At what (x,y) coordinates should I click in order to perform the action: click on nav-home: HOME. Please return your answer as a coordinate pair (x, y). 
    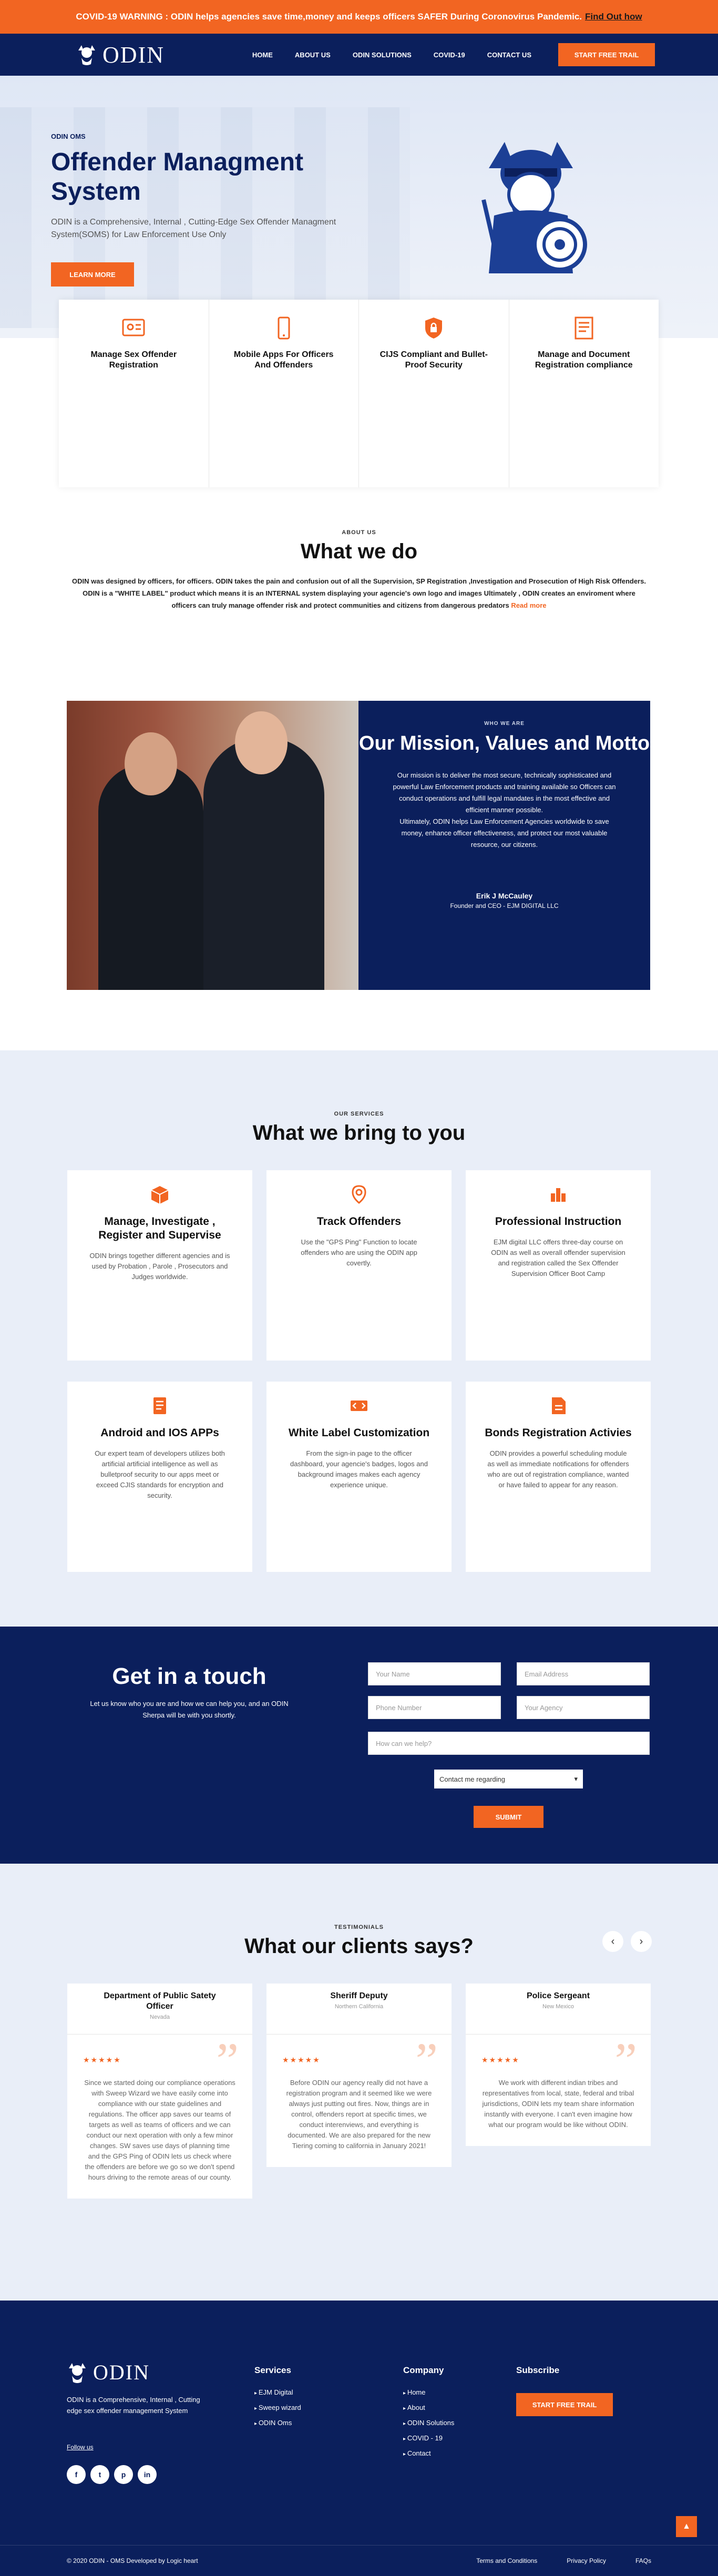
    Looking at the image, I should click on (262, 55).